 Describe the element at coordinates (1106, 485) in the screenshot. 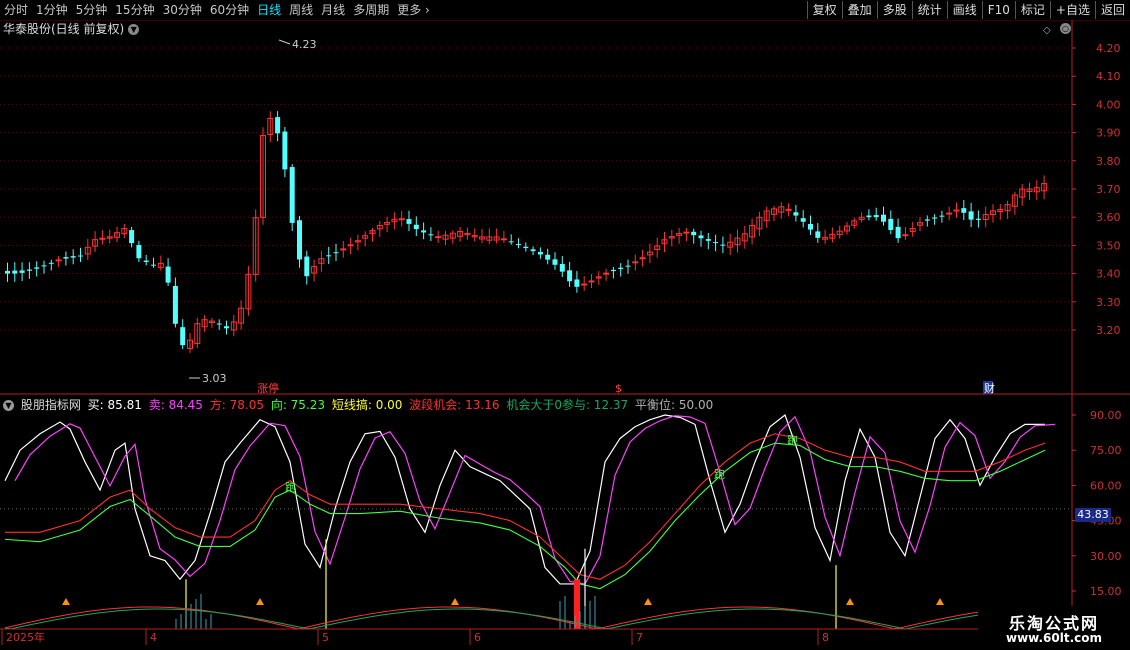

I see `indicator-tick-label: 60.00` at that location.